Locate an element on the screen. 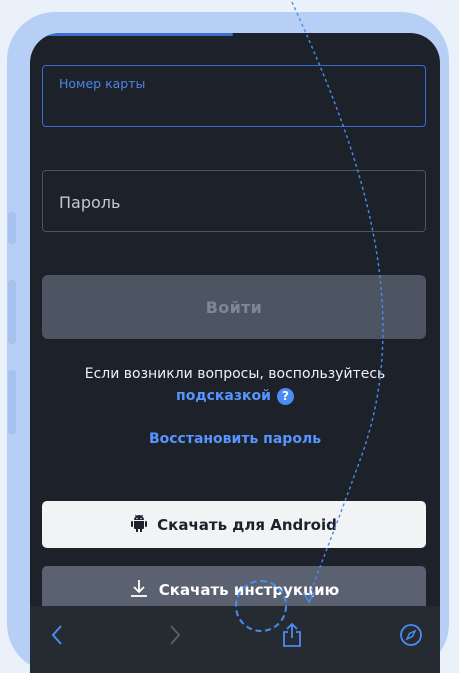  password-field: Пароль is located at coordinates (234, 201).